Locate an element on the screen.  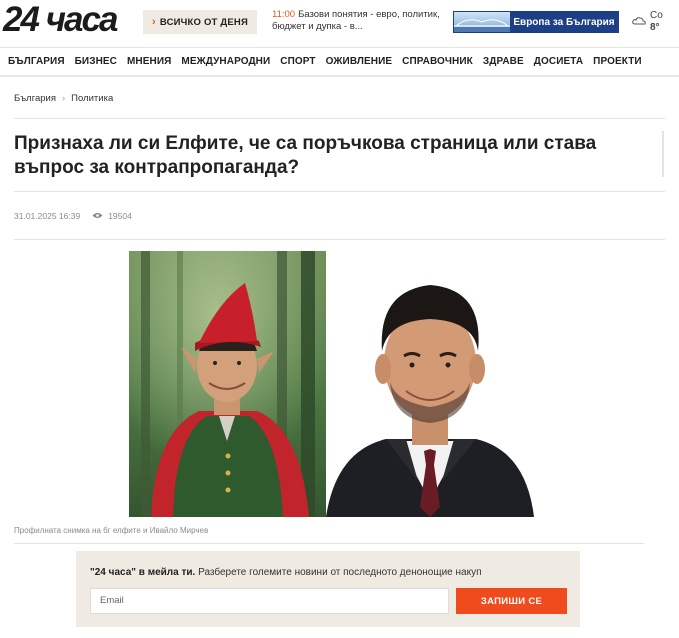
banner-label: Европа за България is located at coordinates (564, 22).